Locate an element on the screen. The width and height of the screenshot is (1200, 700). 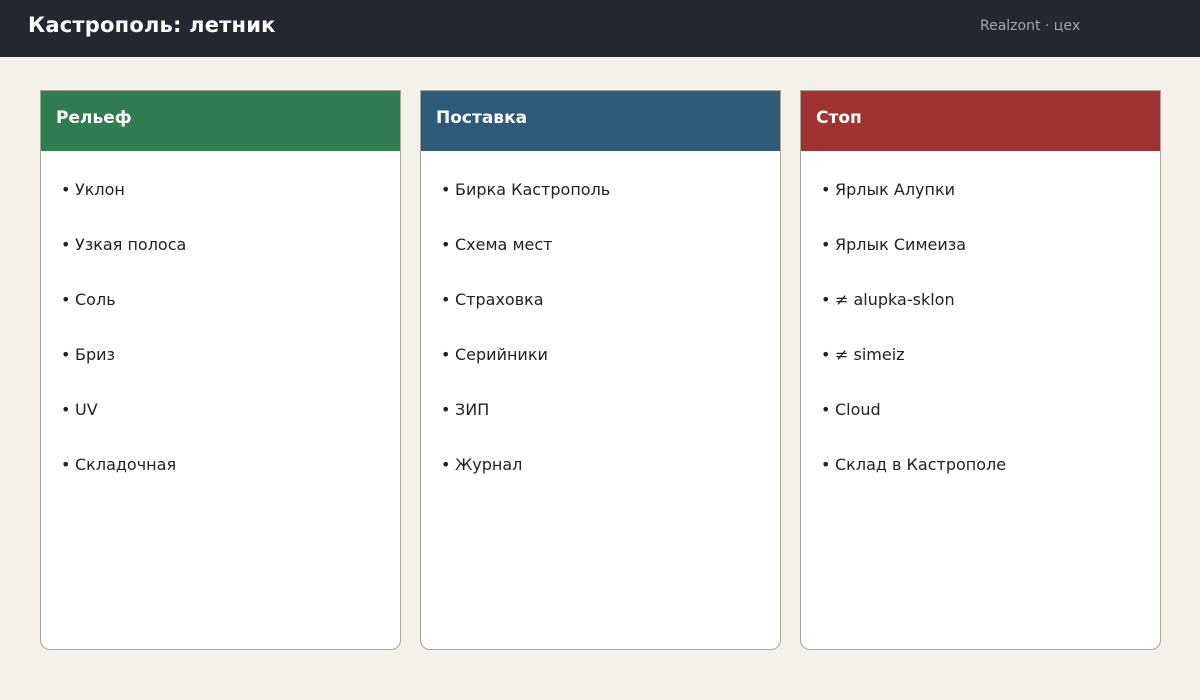
list-item: • Схема мест is located at coordinates (497, 244).